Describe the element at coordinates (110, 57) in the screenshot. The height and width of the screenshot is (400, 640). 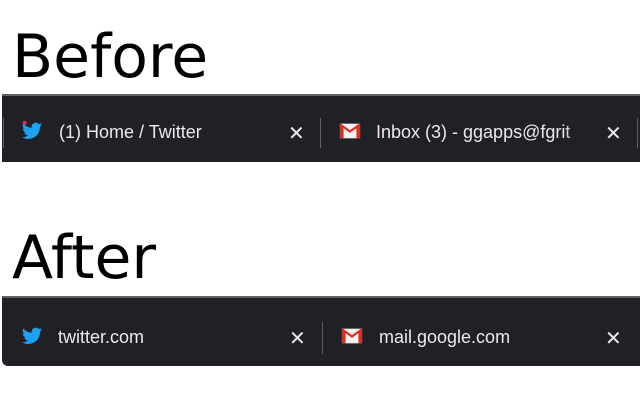
I see `before-heading: Before` at that location.